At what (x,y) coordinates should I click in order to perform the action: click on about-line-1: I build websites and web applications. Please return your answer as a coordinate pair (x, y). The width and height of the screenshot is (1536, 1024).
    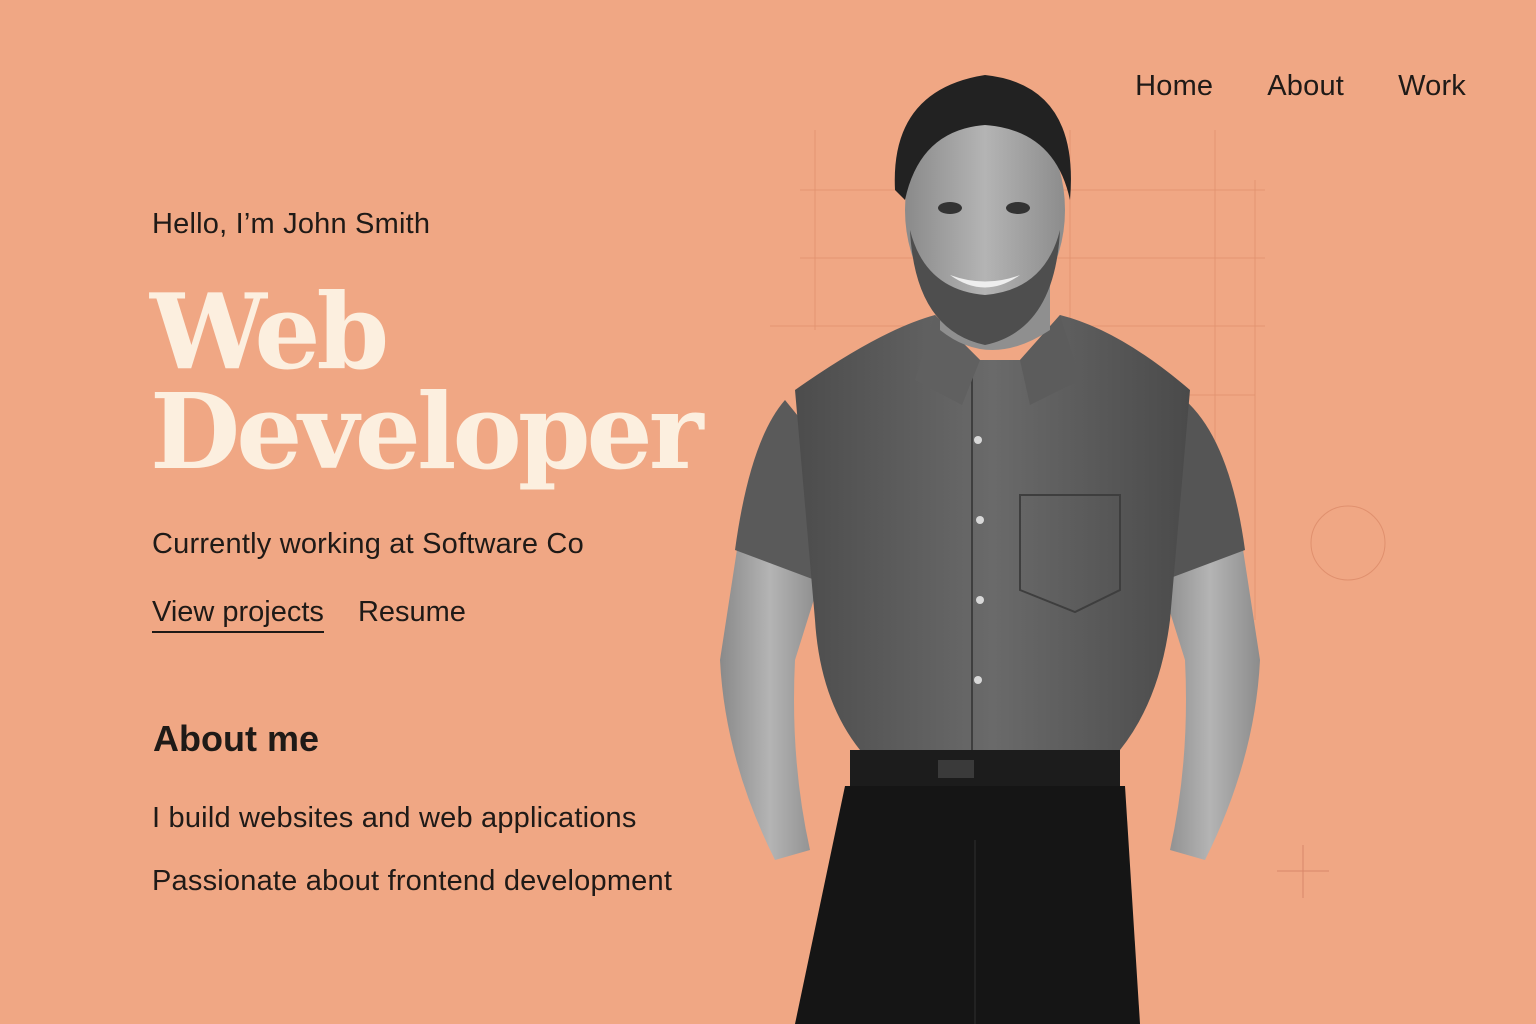
    Looking at the image, I should click on (394, 818).